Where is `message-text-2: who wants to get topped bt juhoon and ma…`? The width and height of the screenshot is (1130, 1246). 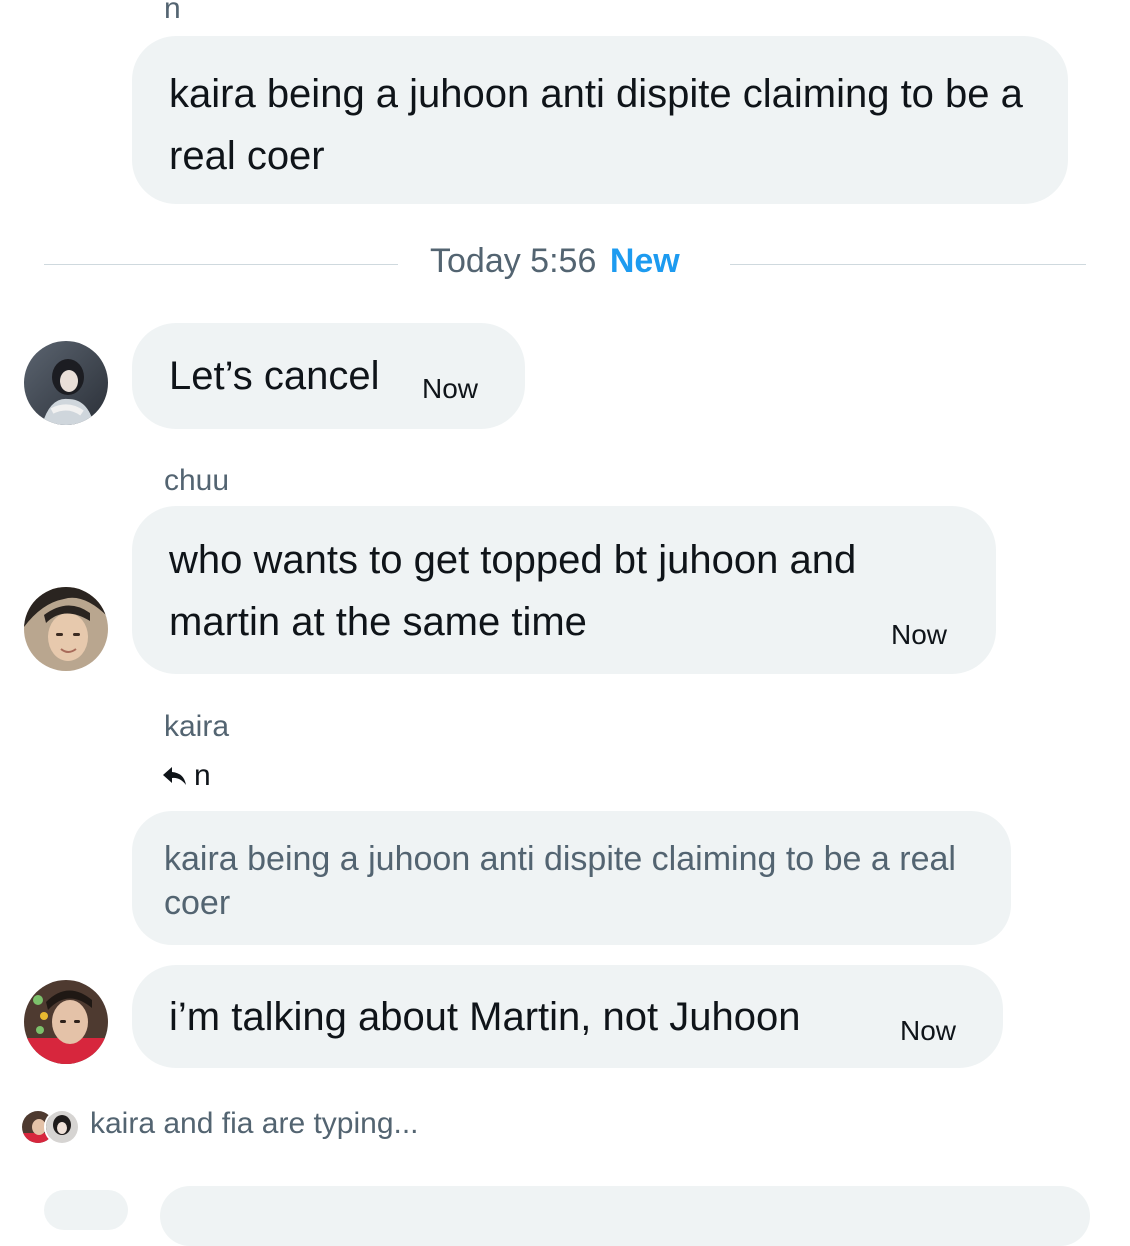
message-text-2: who wants to get topped bt juhoon and ma… is located at coordinates (518, 591).